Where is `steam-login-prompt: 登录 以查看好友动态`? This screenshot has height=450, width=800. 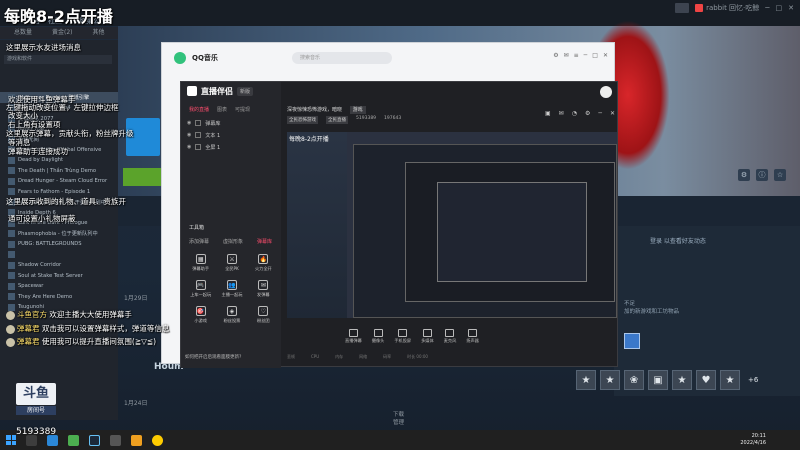 steam-login-prompt: 登录 以查看好友动态 is located at coordinates (678, 240).